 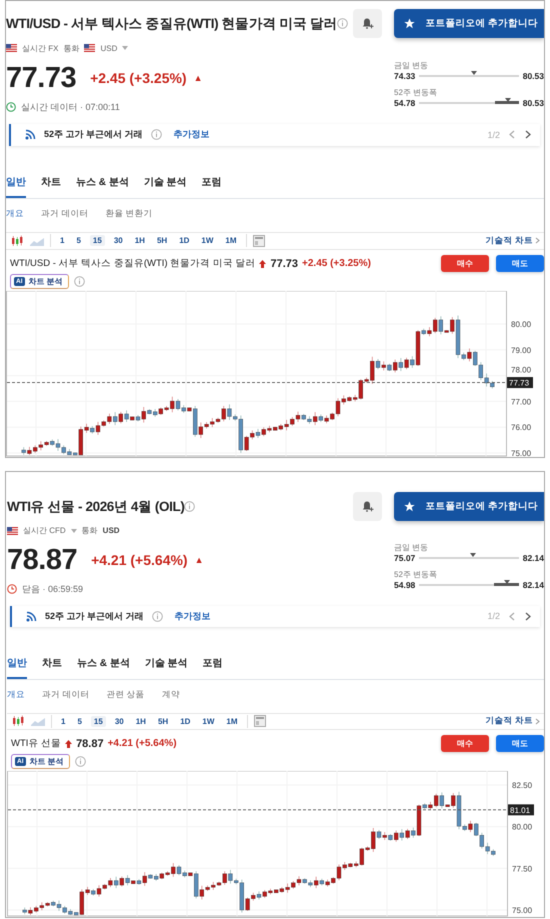 I want to click on meta-label: 실시간 CFD, so click(x=44, y=530).